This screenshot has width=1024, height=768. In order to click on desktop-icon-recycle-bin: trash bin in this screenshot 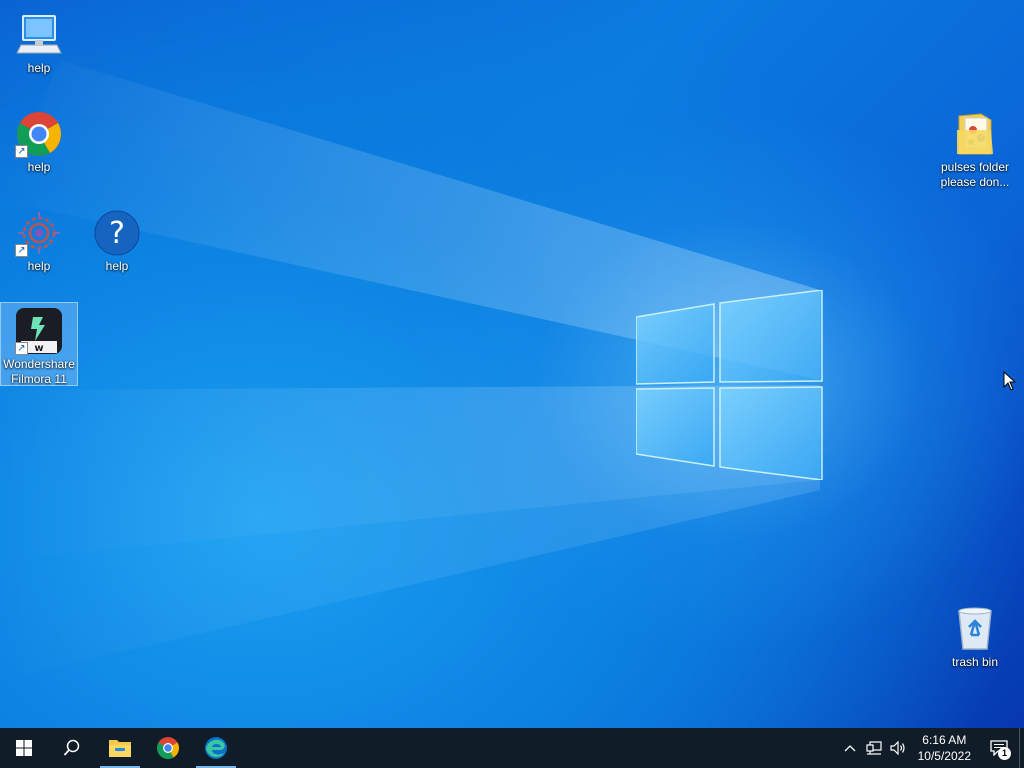, I will do `click(975, 635)`.